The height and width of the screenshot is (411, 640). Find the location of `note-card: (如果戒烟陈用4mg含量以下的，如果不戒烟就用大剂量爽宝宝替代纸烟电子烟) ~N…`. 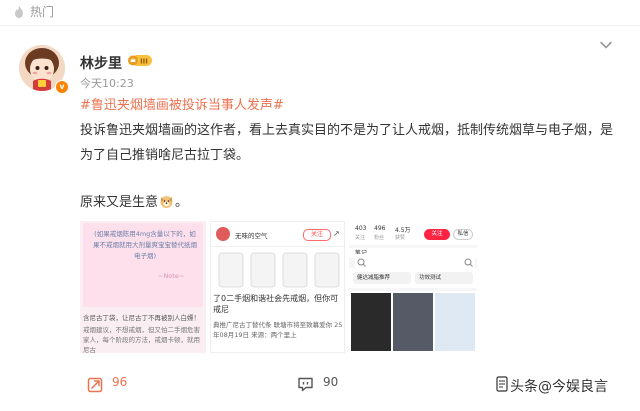

note-card: (如果戒烟陈用4mg含量以下的，如果不戒烟就用大剂量爽宝宝替代纸烟电子烟) ~N… is located at coordinates (143, 265).